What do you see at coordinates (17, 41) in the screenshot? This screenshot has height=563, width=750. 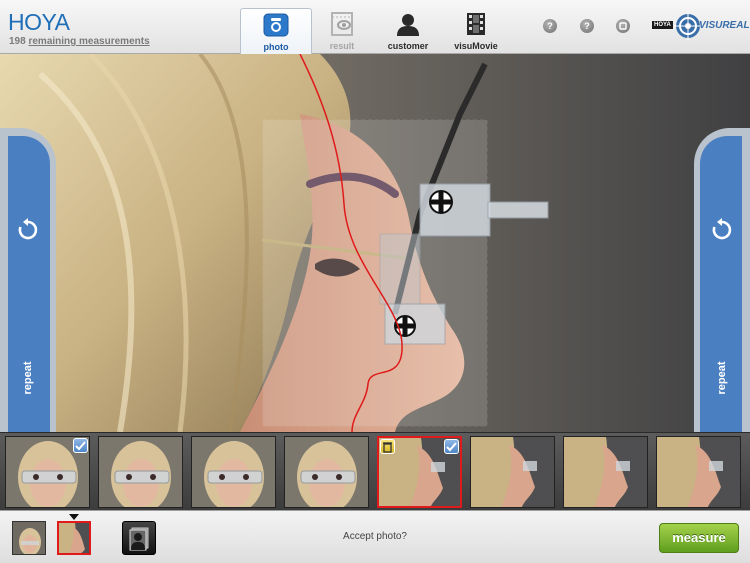 I see `remaining-count: 198` at bounding box center [17, 41].